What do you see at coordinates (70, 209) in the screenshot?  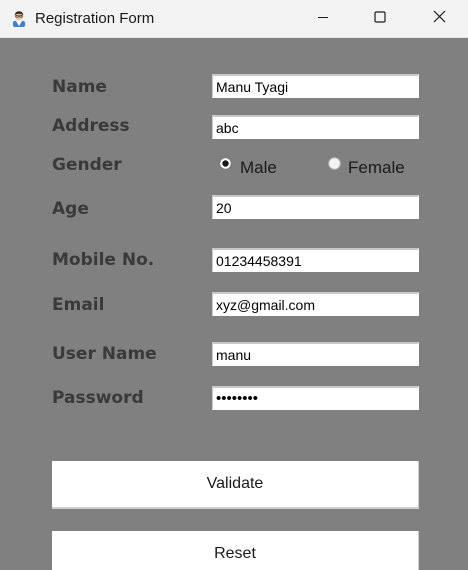 I see `age-label: Age` at bounding box center [70, 209].